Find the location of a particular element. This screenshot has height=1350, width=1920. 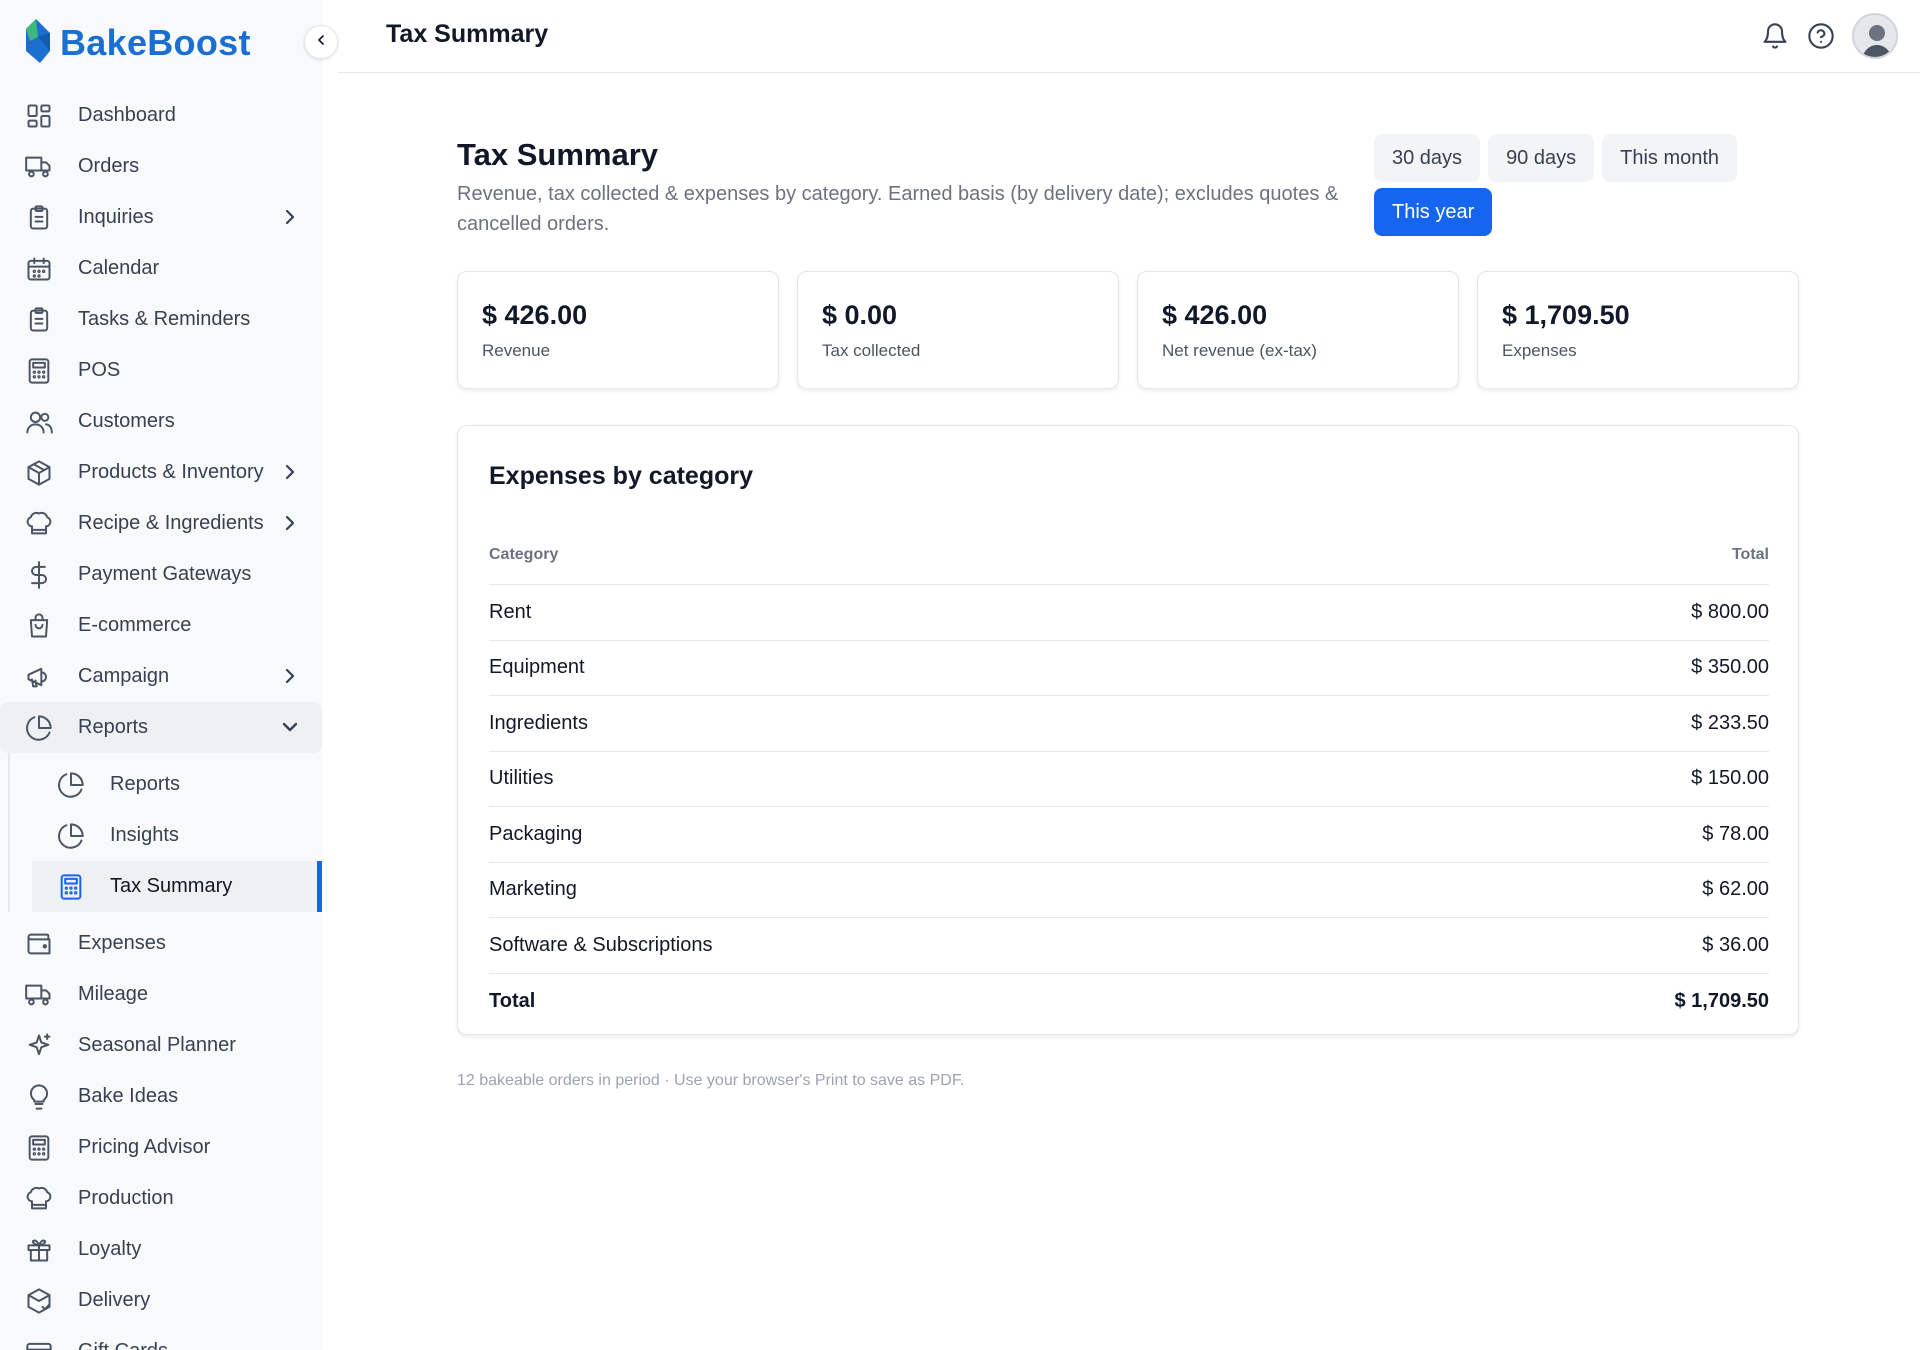

header-actions is located at coordinates (1829, 36).